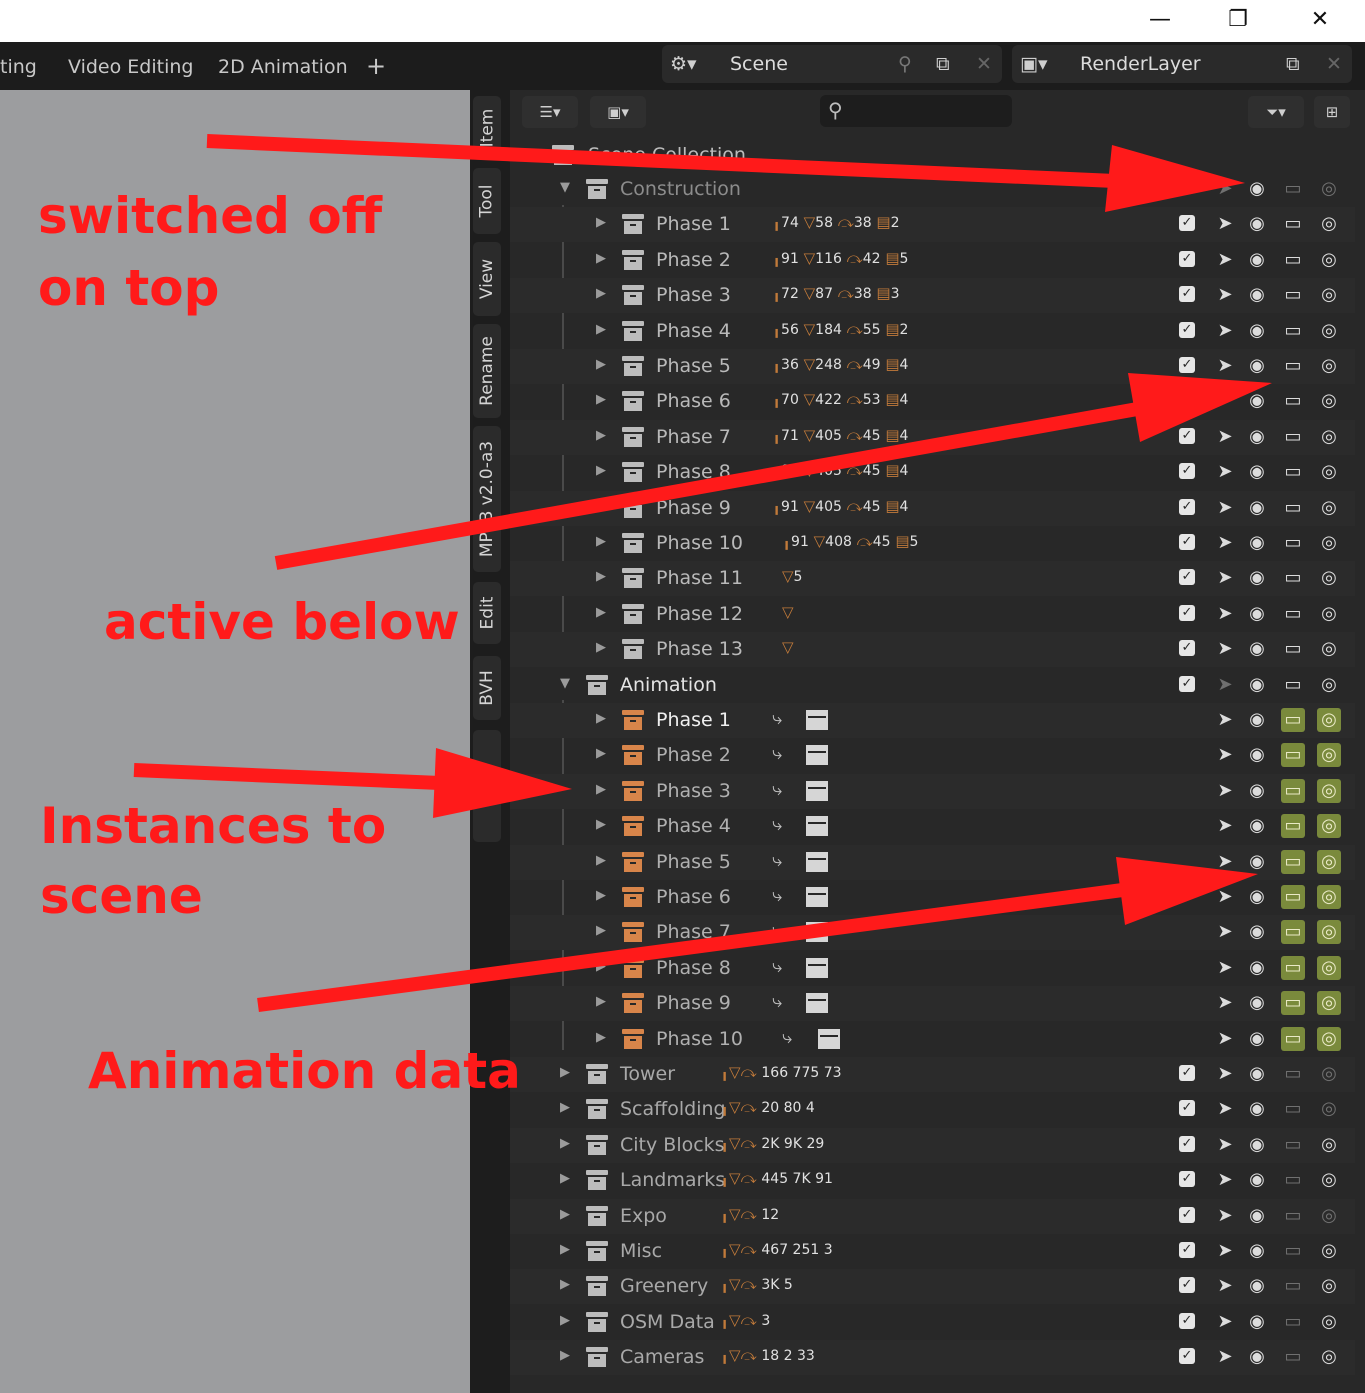 The width and height of the screenshot is (1365, 1393). What do you see at coordinates (565, 683) in the screenshot?
I see `expand-arrow-icon: ▼` at bounding box center [565, 683].